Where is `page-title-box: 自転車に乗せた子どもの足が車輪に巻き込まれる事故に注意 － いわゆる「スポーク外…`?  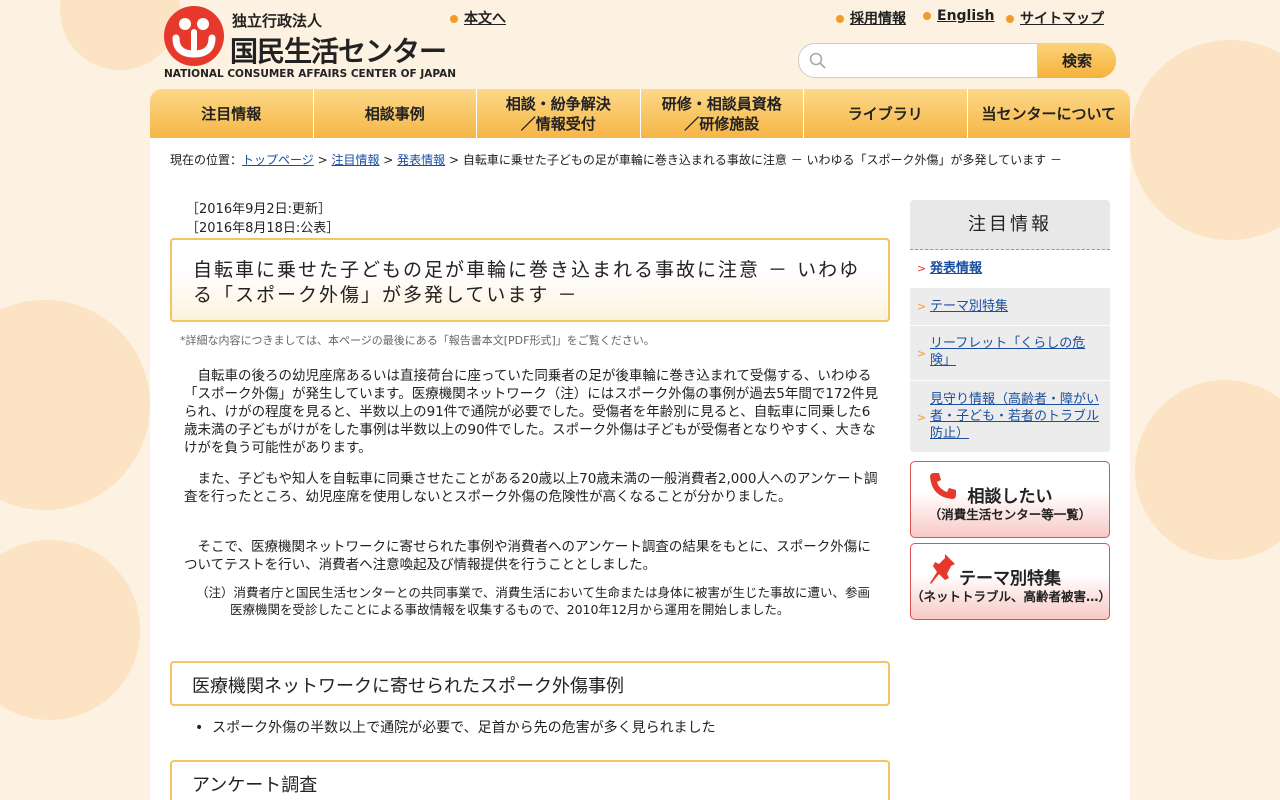 page-title-box: 自転車に乗せた子どもの足が車輪に巻き込まれる事故に注意 － いわゆる「スポーク外… is located at coordinates (530, 280).